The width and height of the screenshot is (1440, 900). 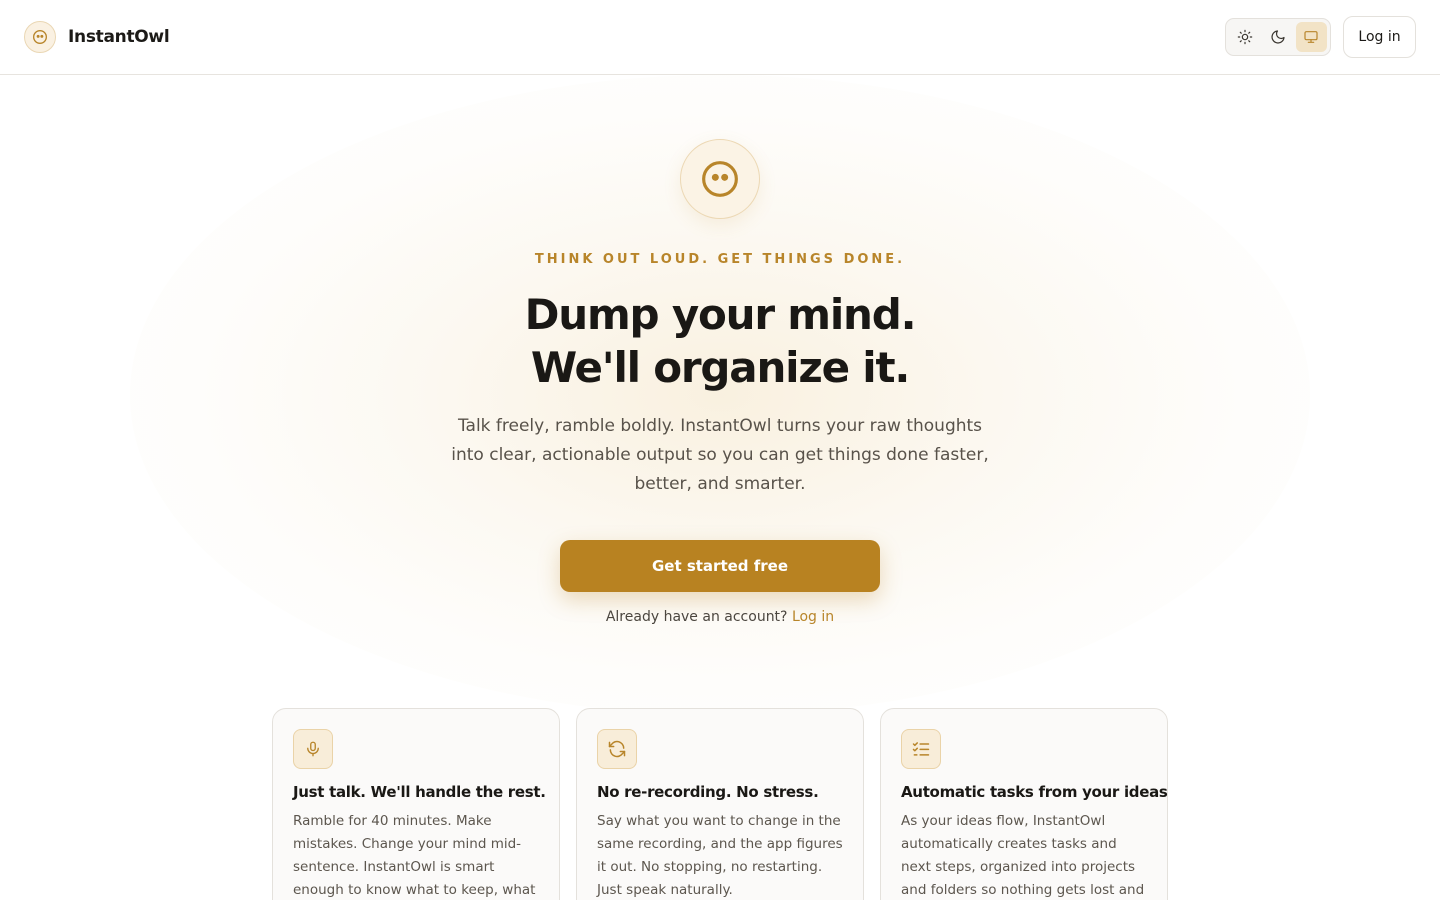 I want to click on account-prompt: Already have an account? Log in, so click(x=720, y=617).